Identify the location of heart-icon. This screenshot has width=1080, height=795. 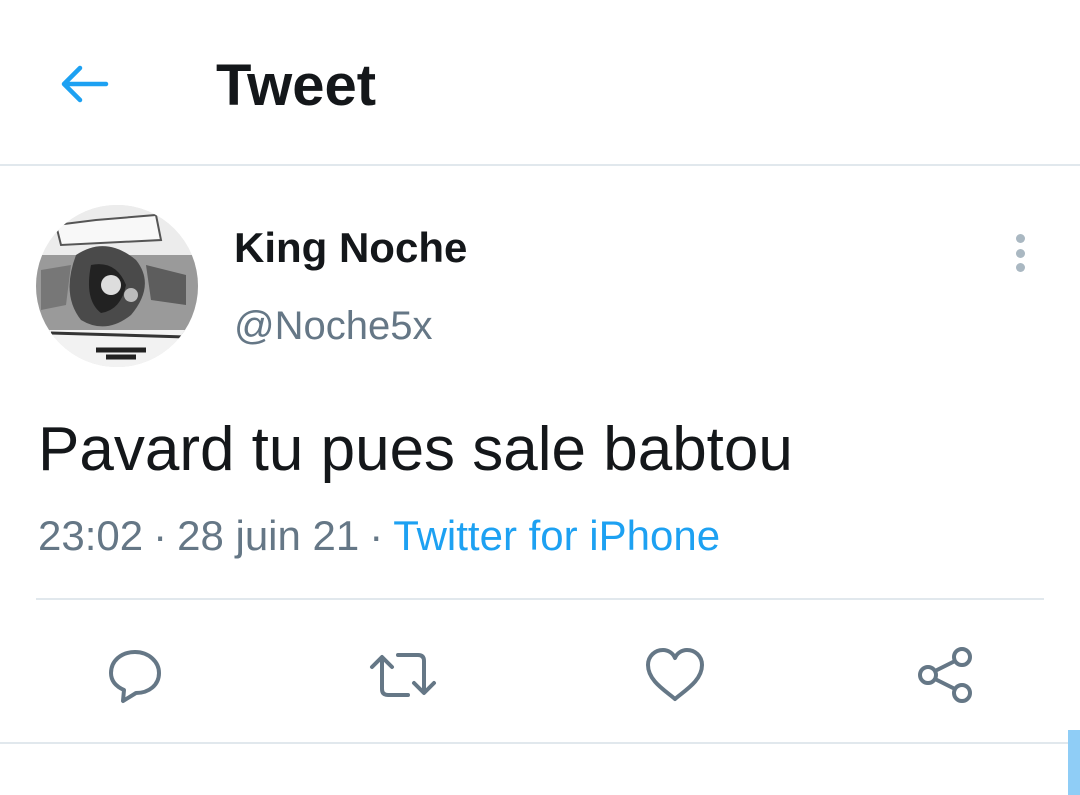
(675, 674).